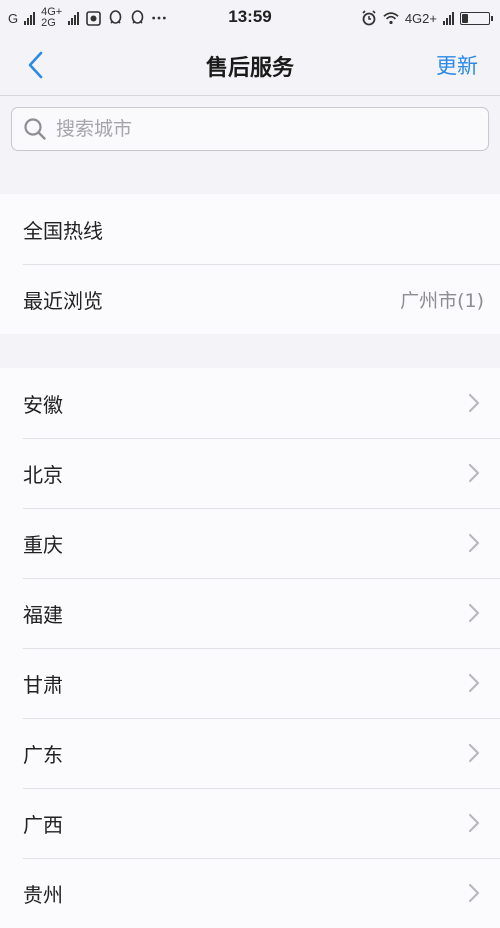  What do you see at coordinates (250, 403) in the screenshot?
I see `list-item: 安徽` at bounding box center [250, 403].